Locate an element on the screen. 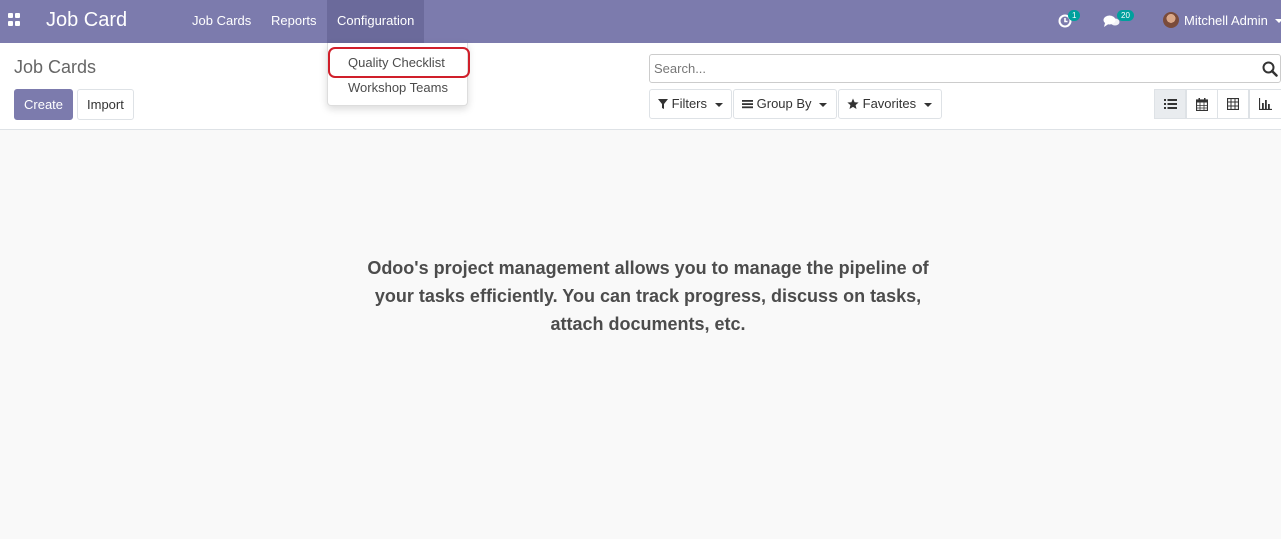 The width and height of the screenshot is (1281, 539). search-icon is located at coordinates (1270, 69).